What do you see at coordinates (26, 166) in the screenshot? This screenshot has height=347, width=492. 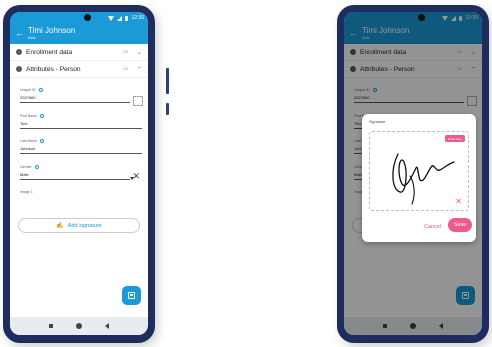 I see `gender-label: Gender` at bounding box center [26, 166].